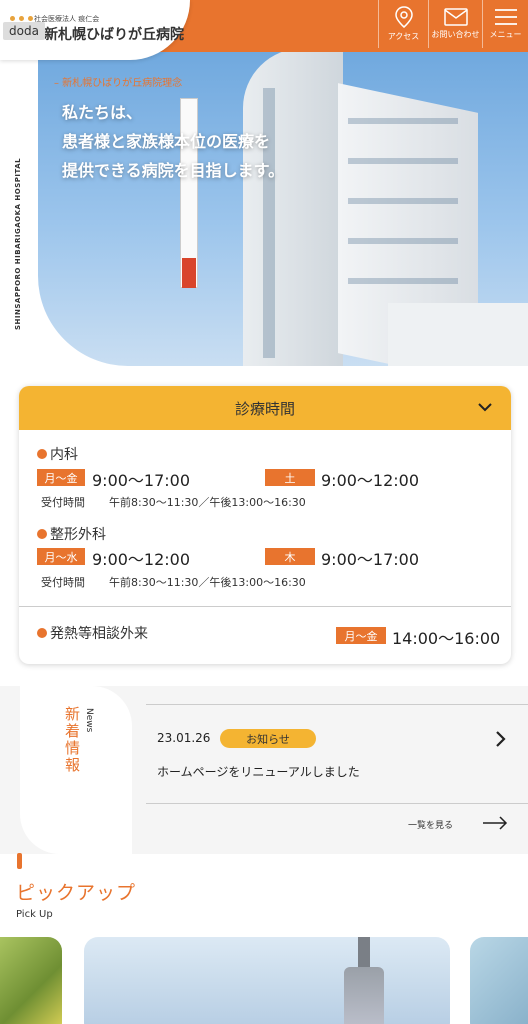 Image resolution: width=528 pixels, height=1024 pixels. Describe the element at coordinates (72, 740) in the screenshot. I see `news-heading: 新着情報` at that location.